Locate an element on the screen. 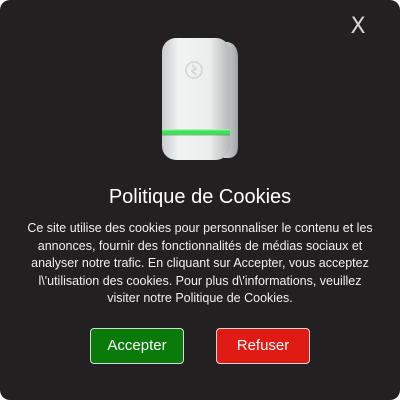 The image size is (400, 400). dialog-title: Politique de Cookies is located at coordinates (200, 197).